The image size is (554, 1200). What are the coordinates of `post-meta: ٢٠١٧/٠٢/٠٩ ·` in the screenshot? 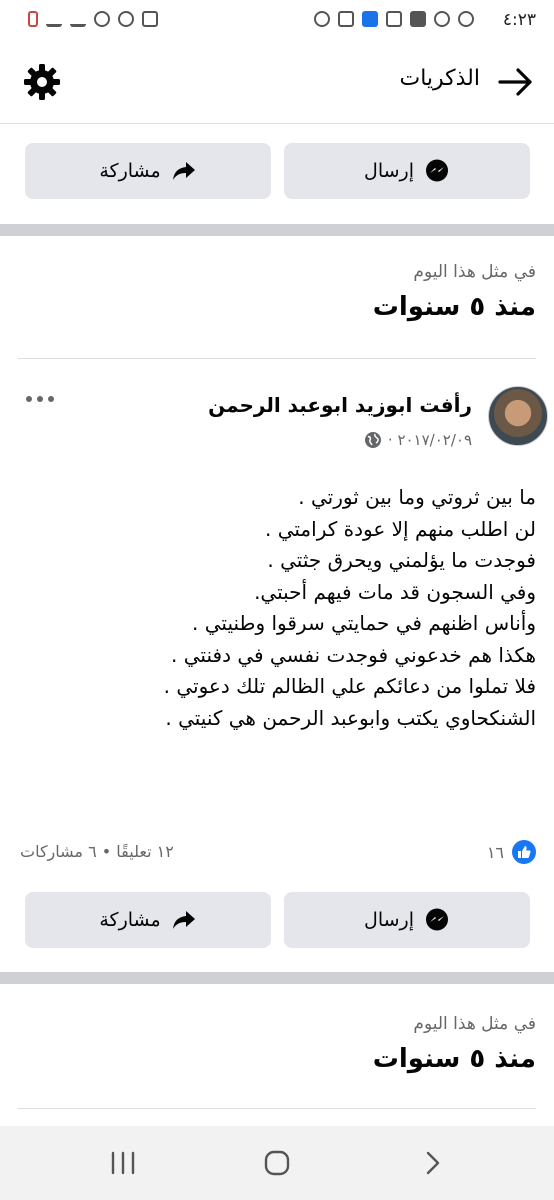 It's located at (418, 440).